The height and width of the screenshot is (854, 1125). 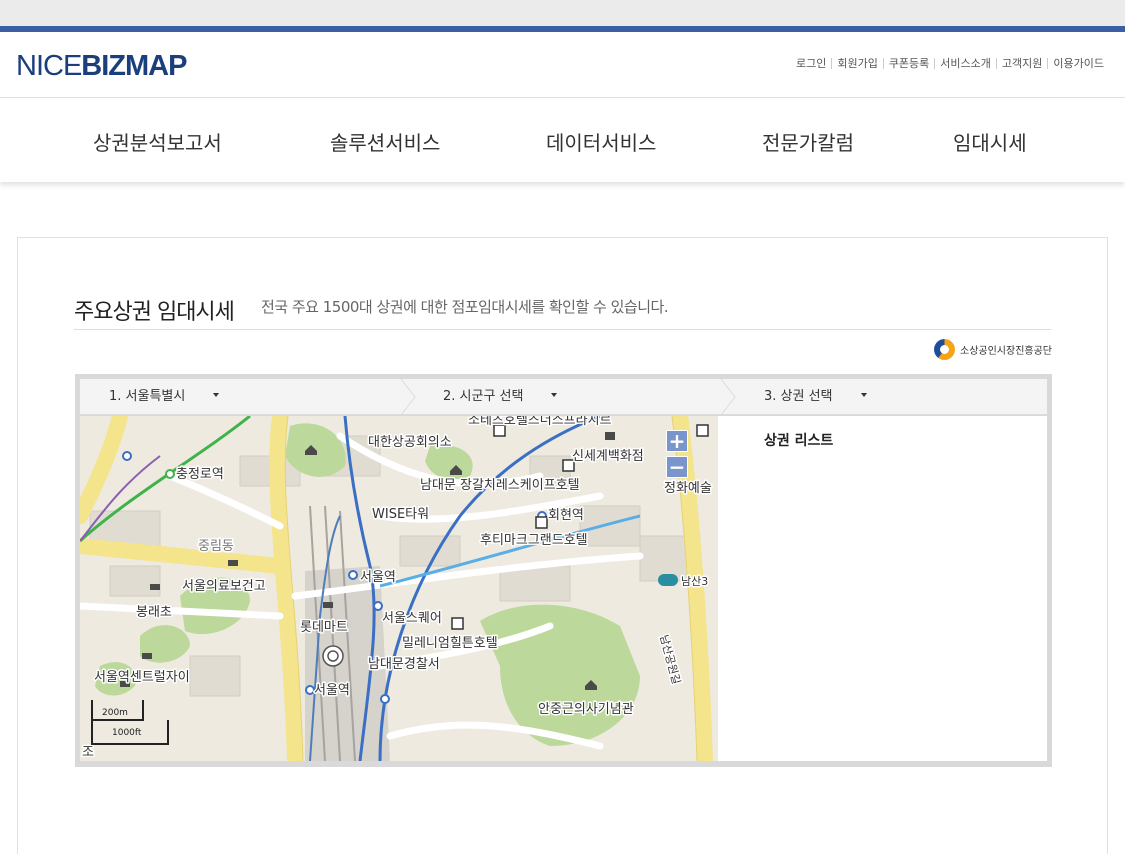 What do you see at coordinates (944, 349) in the screenshot?
I see `agency-emblem-icon` at bounding box center [944, 349].